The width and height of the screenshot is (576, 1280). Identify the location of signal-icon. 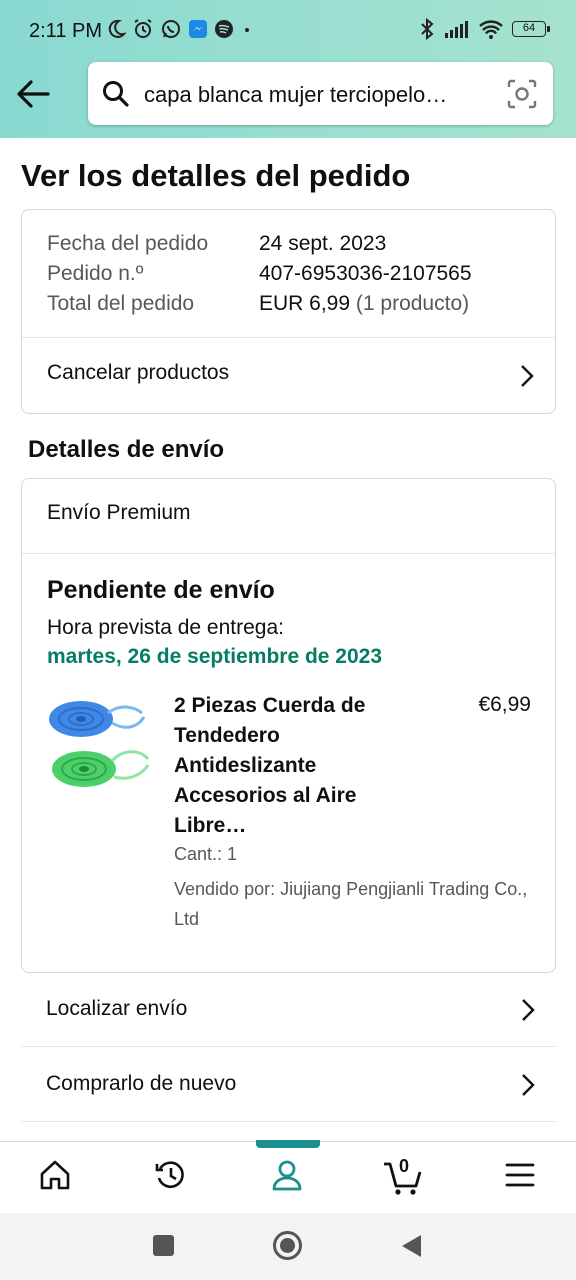
(456, 29).